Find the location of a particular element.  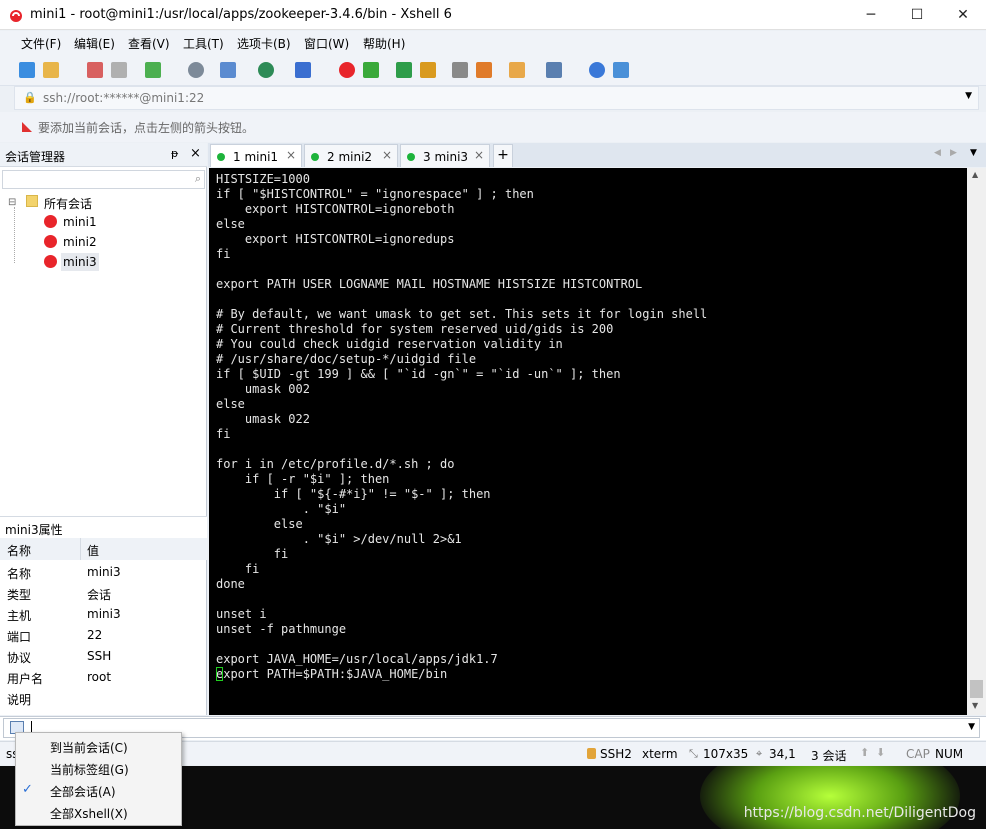

highlight-icon is located at coordinates (484, 70).